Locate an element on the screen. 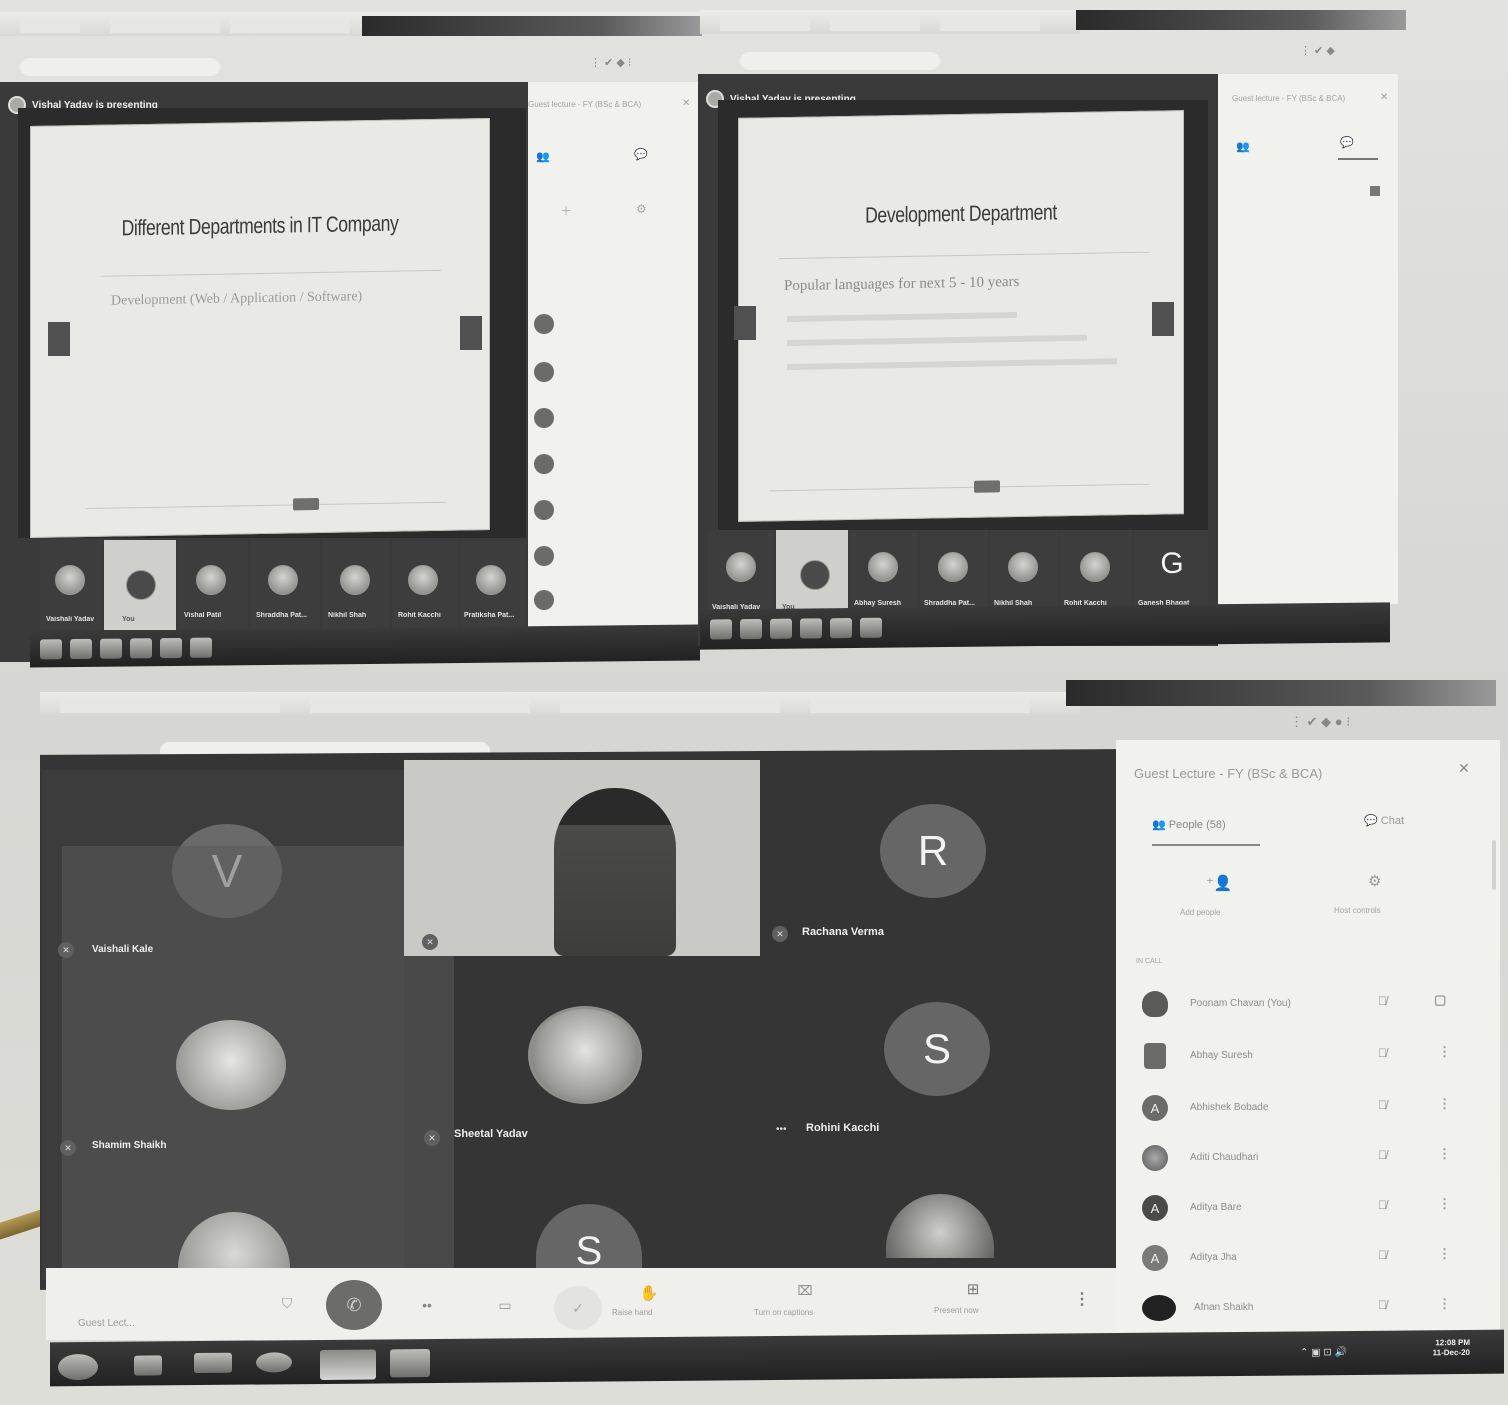 The height and width of the screenshot is (1405, 1508). shield-icon: ⛉ is located at coordinates (287, 1303).